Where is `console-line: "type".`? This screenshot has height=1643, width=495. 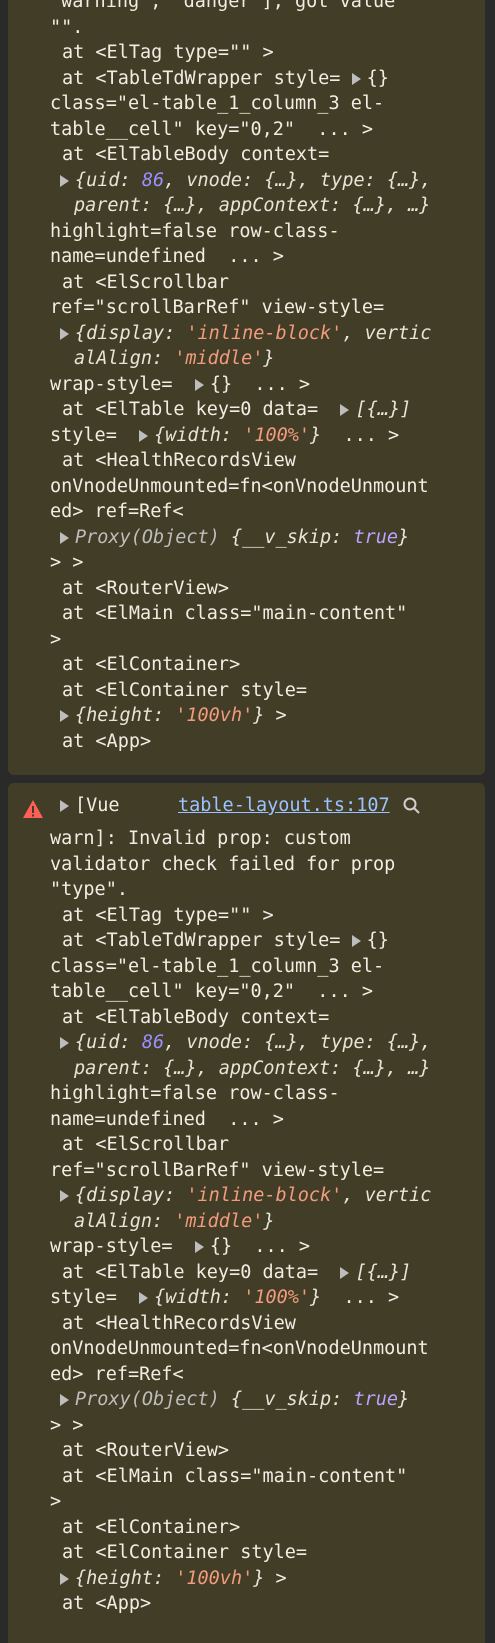 console-line: "type". is located at coordinates (89, 889).